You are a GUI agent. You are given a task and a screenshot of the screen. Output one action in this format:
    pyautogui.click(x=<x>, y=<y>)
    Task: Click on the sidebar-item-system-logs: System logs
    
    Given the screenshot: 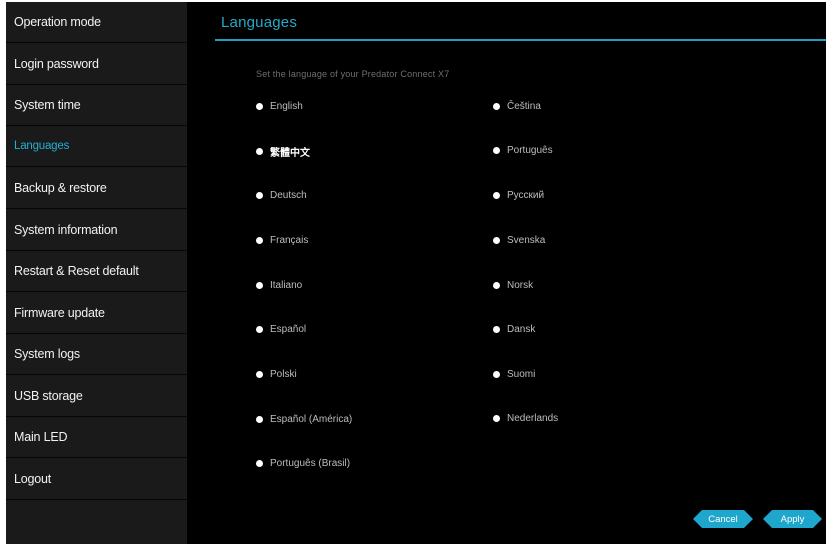 What is the action you would take?
    pyautogui.click(x=96, y=354)
    